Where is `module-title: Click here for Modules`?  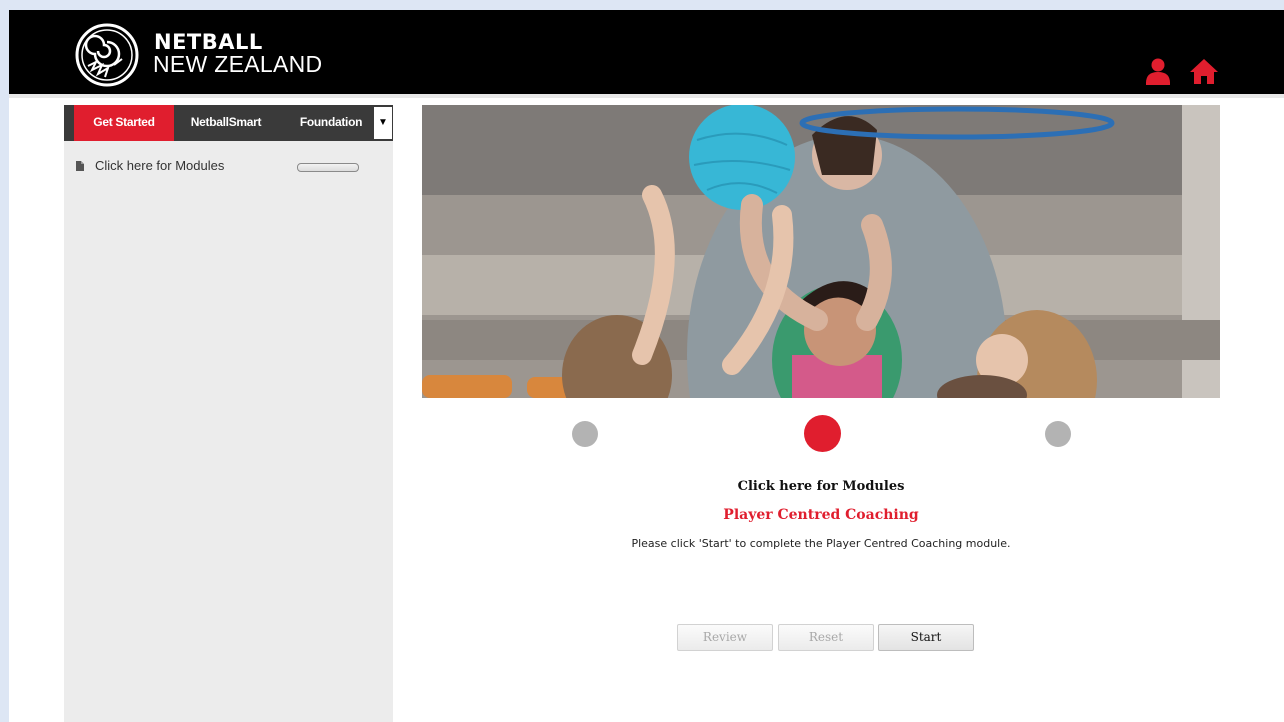 module-title: Click here for Modules is located at coordinates (821, 486).